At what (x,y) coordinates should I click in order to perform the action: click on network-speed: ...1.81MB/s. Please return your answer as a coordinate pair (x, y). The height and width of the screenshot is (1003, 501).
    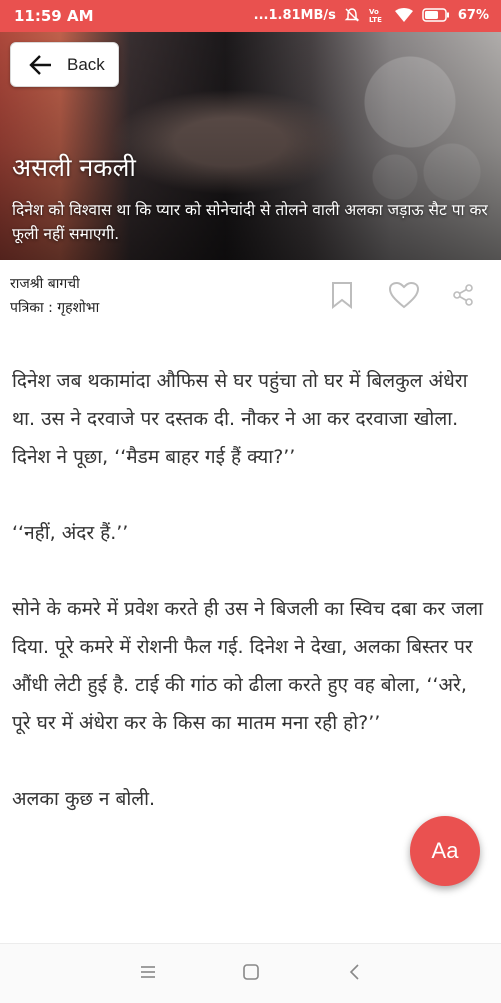
    Looking at the image, I should click on (294, 15).